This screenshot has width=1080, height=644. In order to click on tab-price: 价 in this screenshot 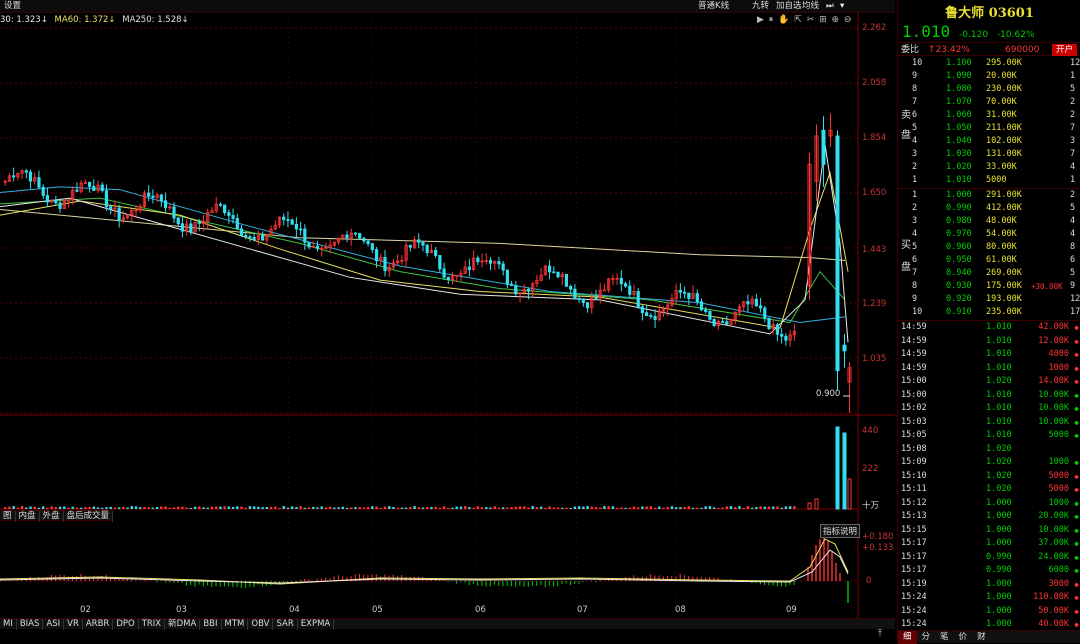, I will do `click(963, 637)`.